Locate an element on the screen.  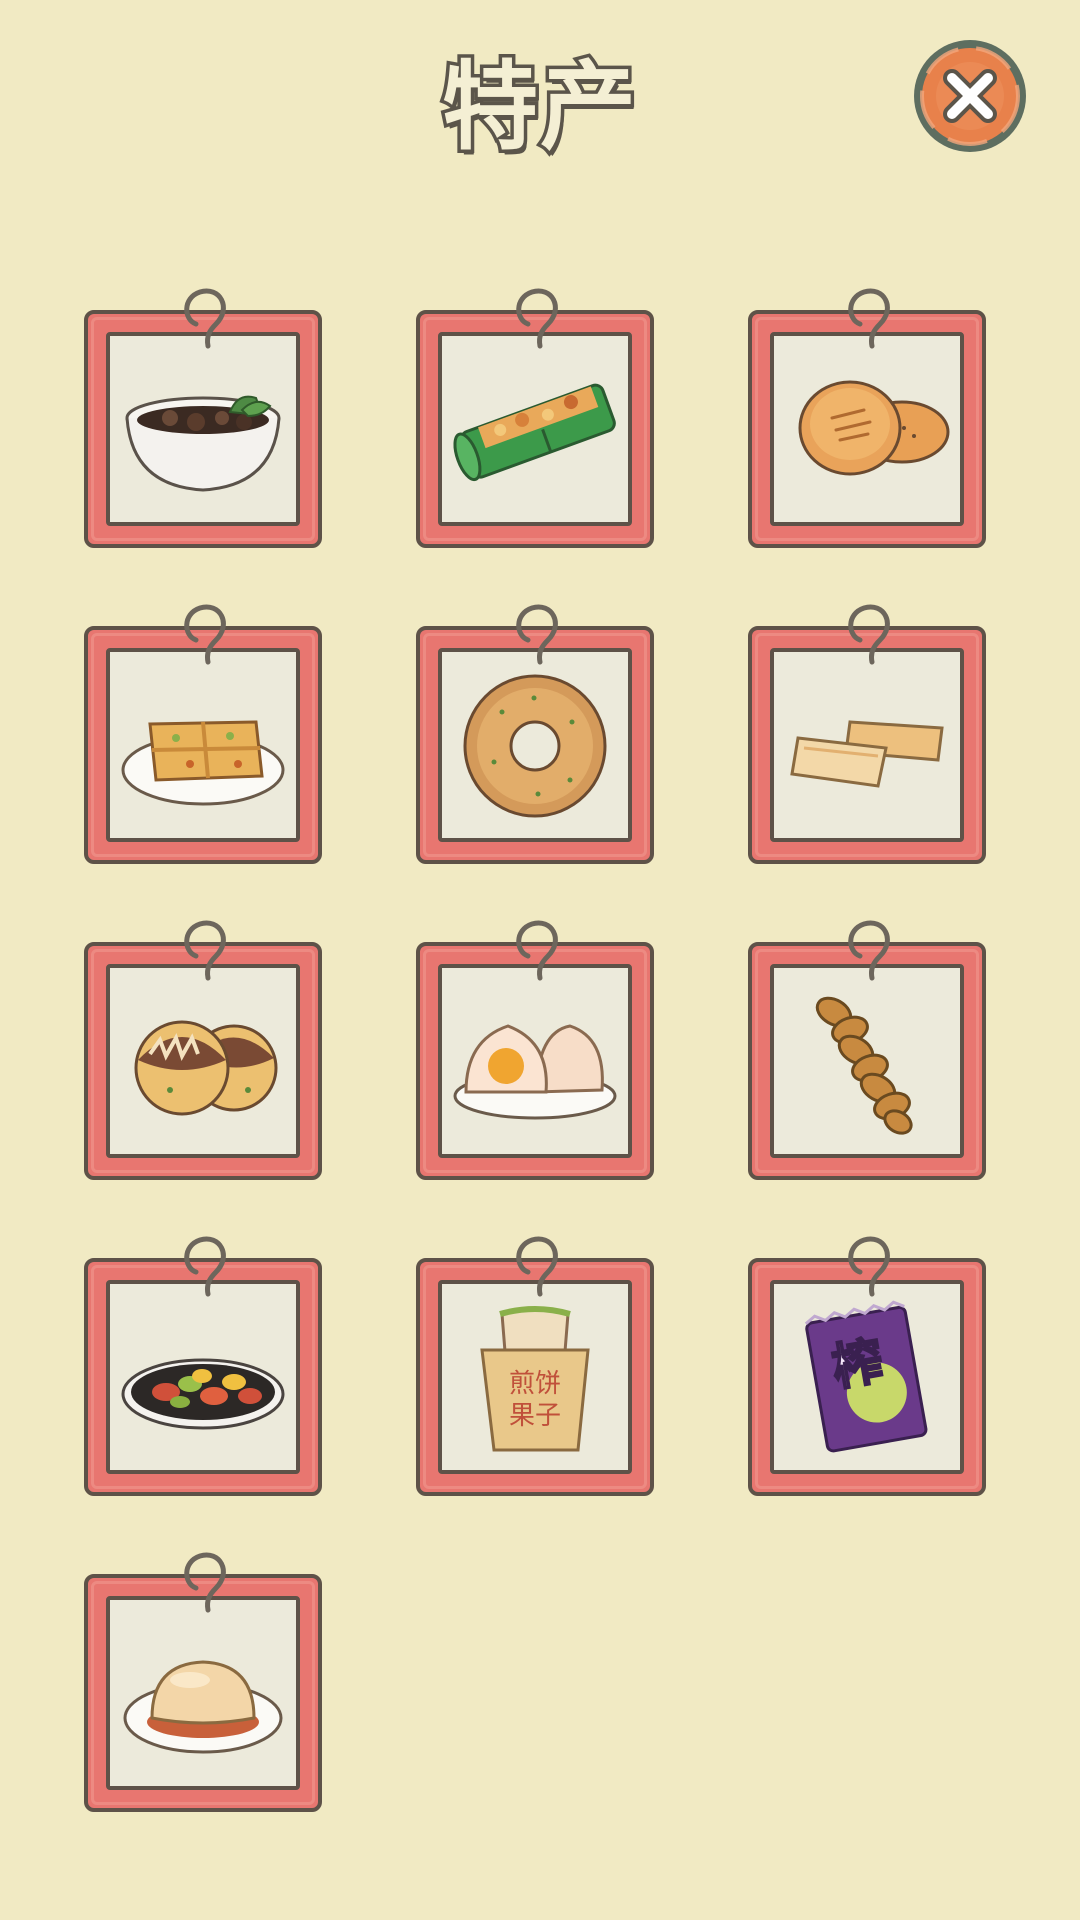
specialty-card-zhacai: 榨 is located at coordinates (870, 1366).